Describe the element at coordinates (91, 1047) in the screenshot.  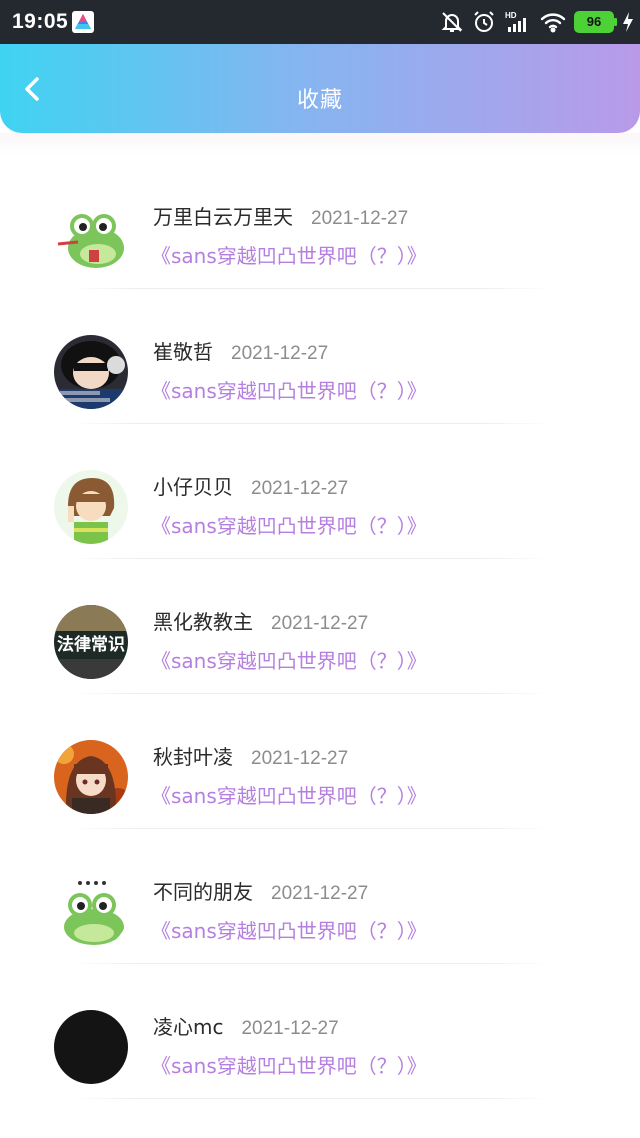
I see `avatar-dark` at that location.